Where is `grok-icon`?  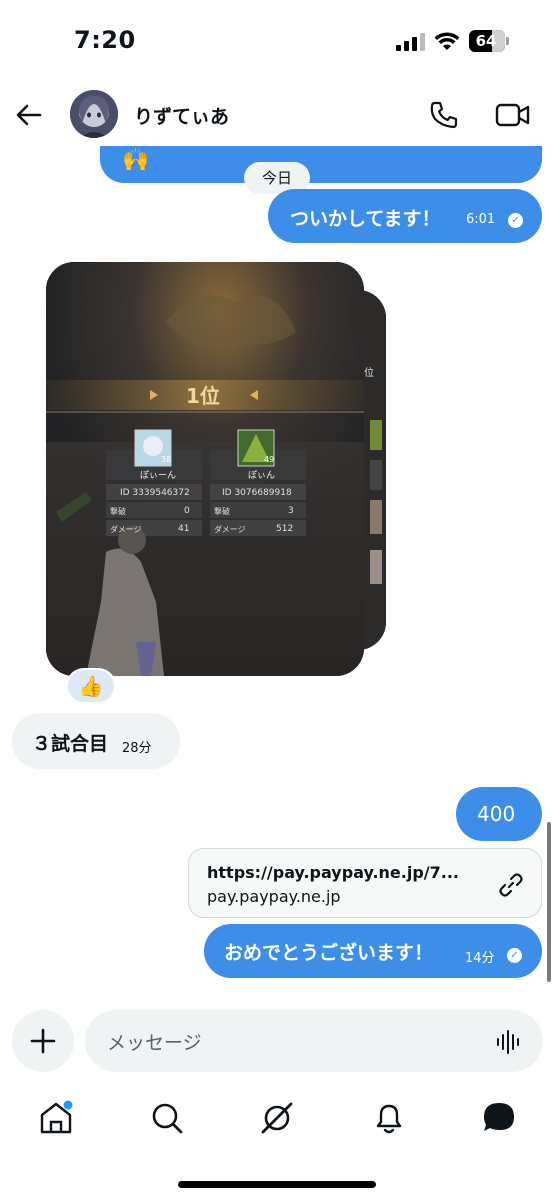 grok-icon is located at coordinates (277, 1118).